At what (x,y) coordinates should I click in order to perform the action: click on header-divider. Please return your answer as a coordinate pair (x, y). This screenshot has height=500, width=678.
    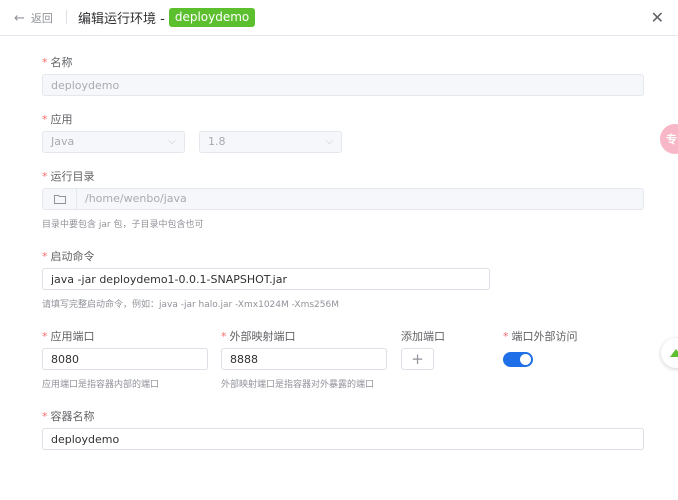
    Looking at the image, I should click on (66, 17).